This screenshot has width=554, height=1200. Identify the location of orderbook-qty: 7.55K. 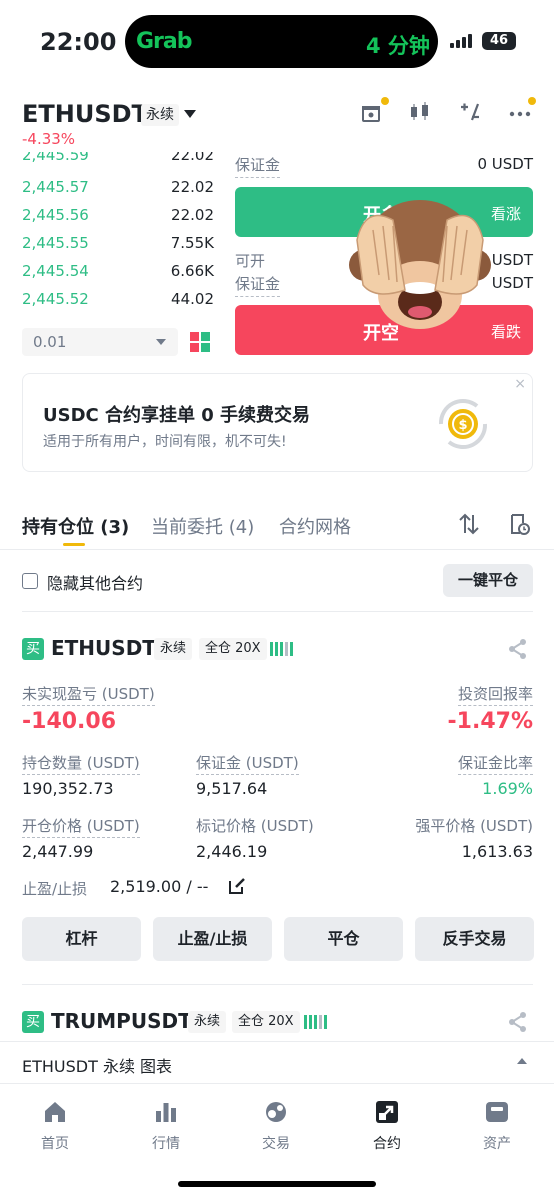
(192, 243).